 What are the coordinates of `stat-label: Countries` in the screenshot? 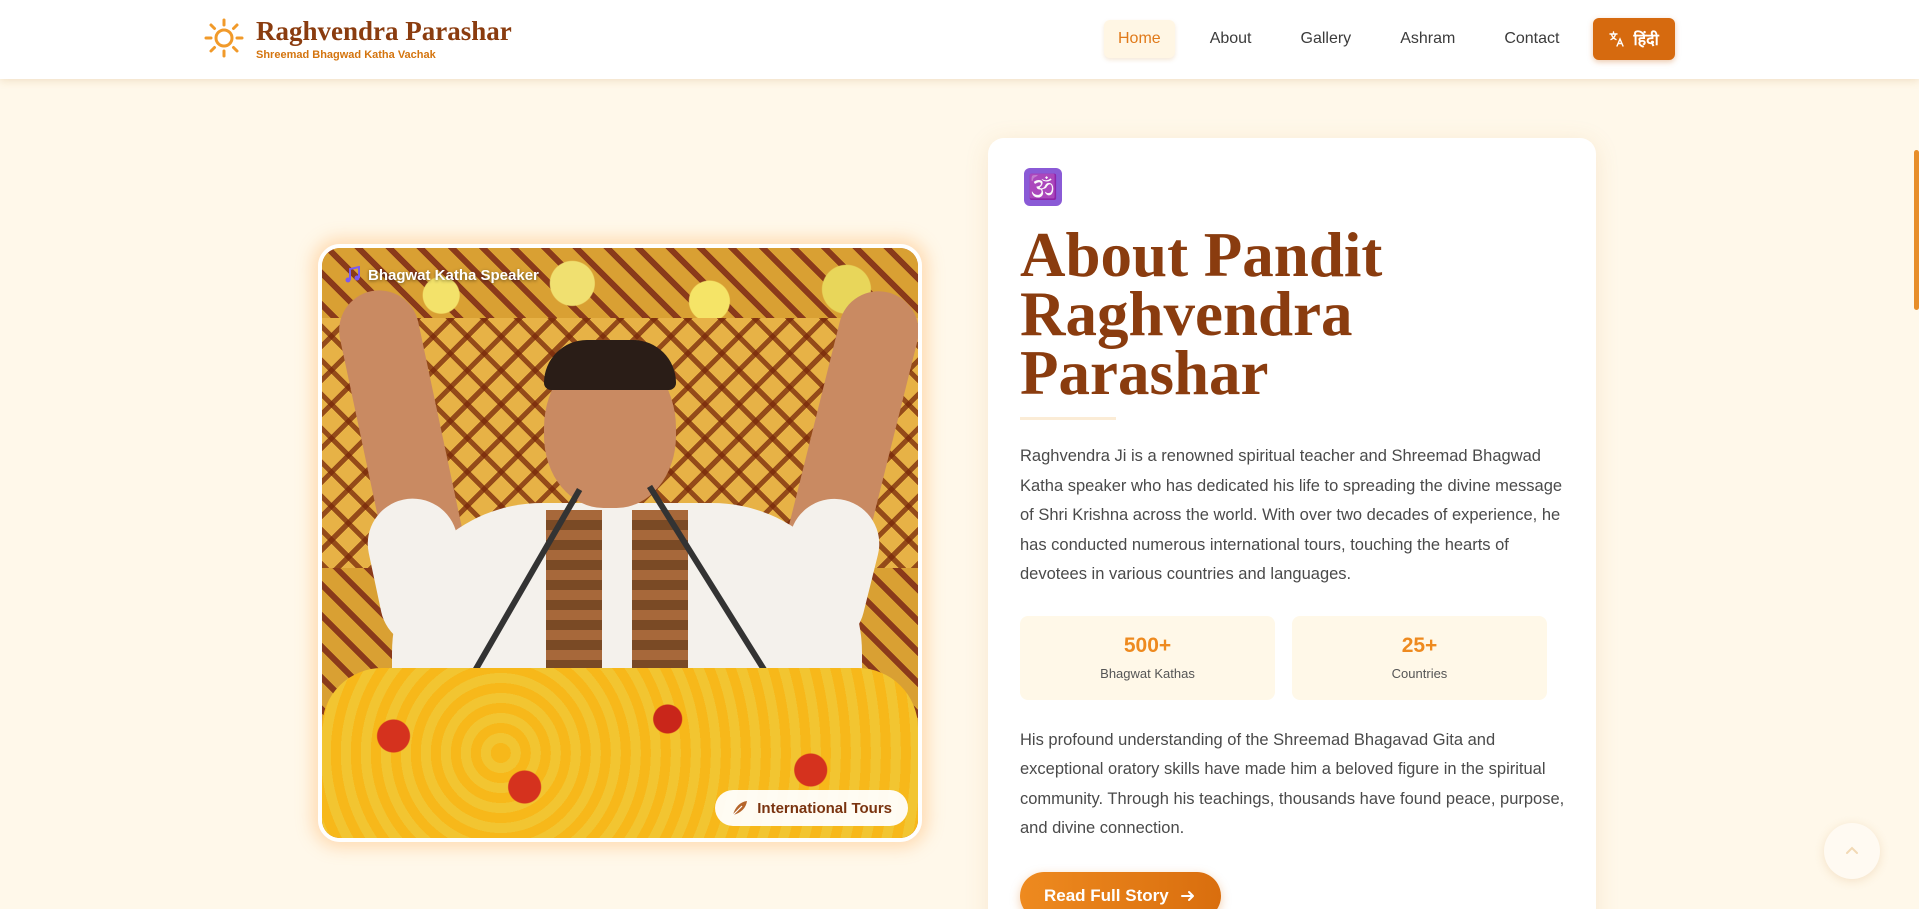 It's located at (1419, 673).